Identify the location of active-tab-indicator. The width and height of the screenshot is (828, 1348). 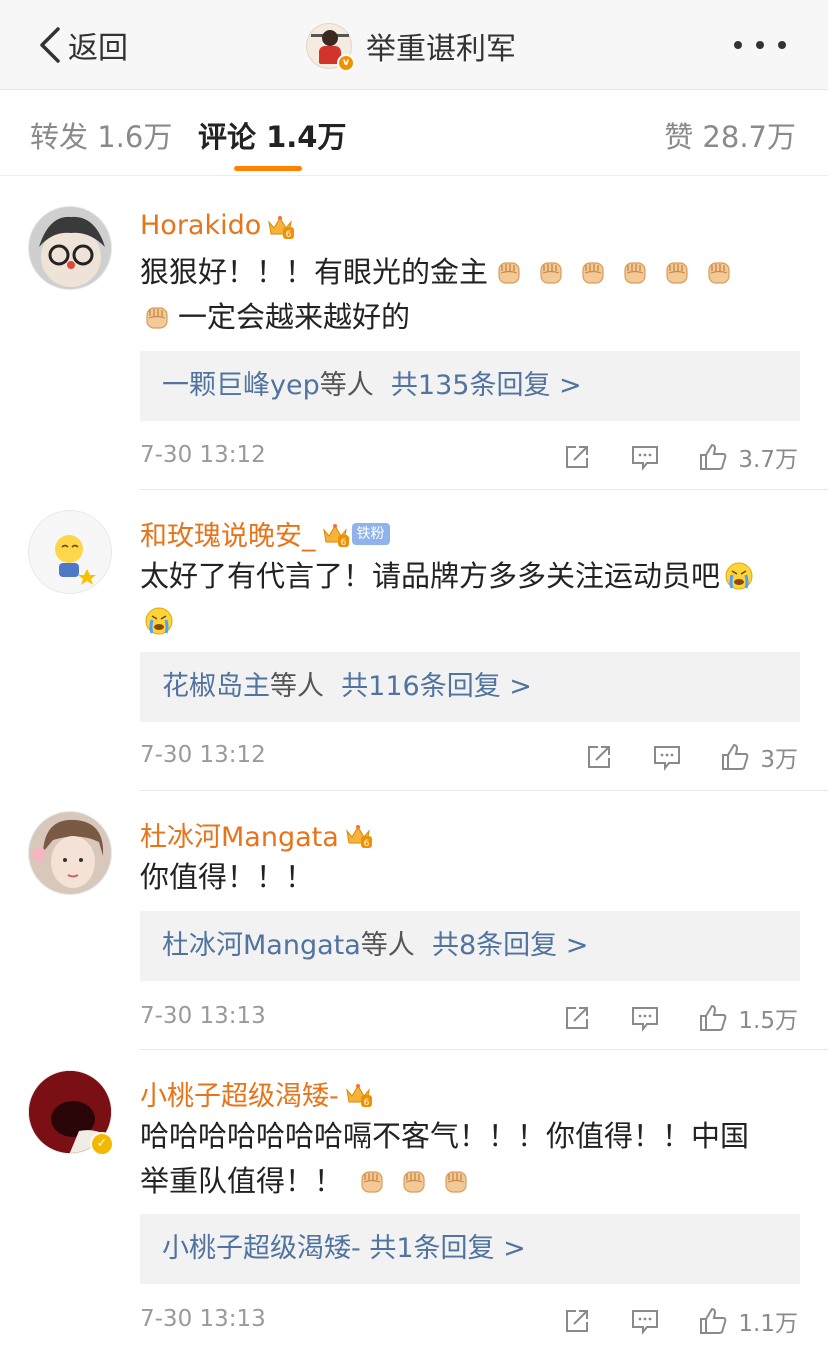
(268, 168).